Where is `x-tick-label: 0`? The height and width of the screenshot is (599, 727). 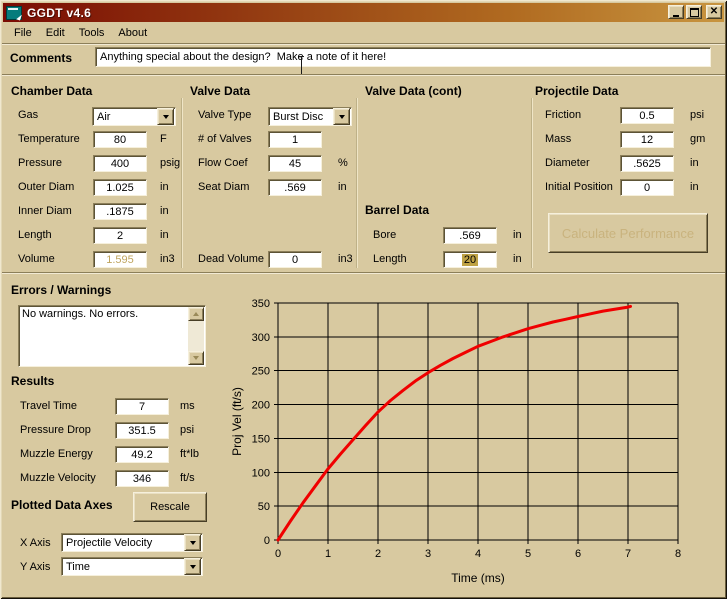 x-tick-label: 0 is located at coordinates (278, 554).